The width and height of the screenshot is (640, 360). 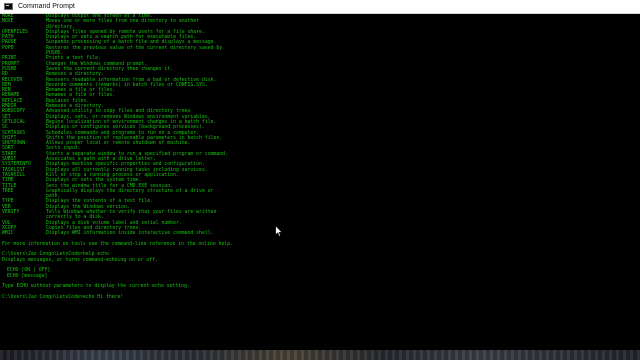 What do you see at coordinates (46, 6) in the screenshot?
I see `window-title: Command Prompt` at bounding box center [46, 6].